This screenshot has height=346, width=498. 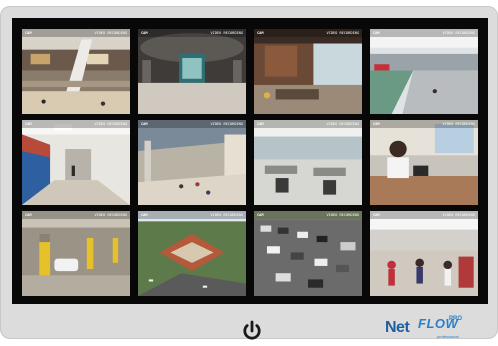 I want to click on camera-feed-1: CAM VIDEO RECORDING, so click(x=76, y=71).